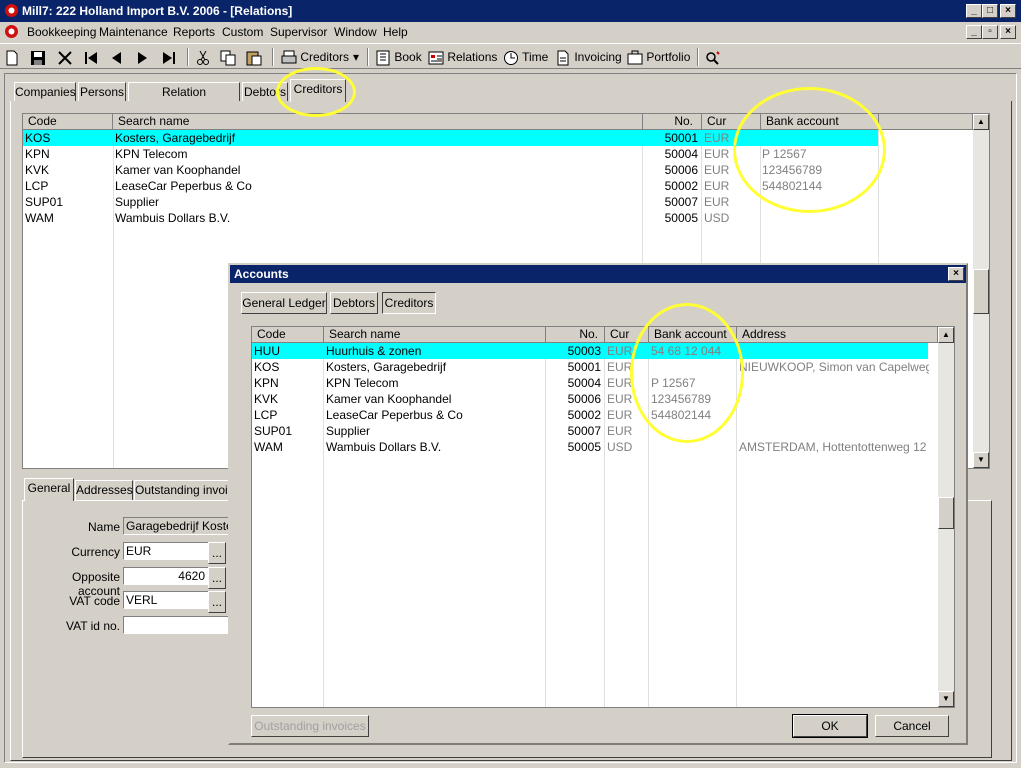 Image resolution: width=1021 pixels, height=768 pixels. What do you see at coordinates (310, 726) in the screenshot?
I see `outstanding-invoices-button: Outstanding invoices` at bounding box center [310, 726].